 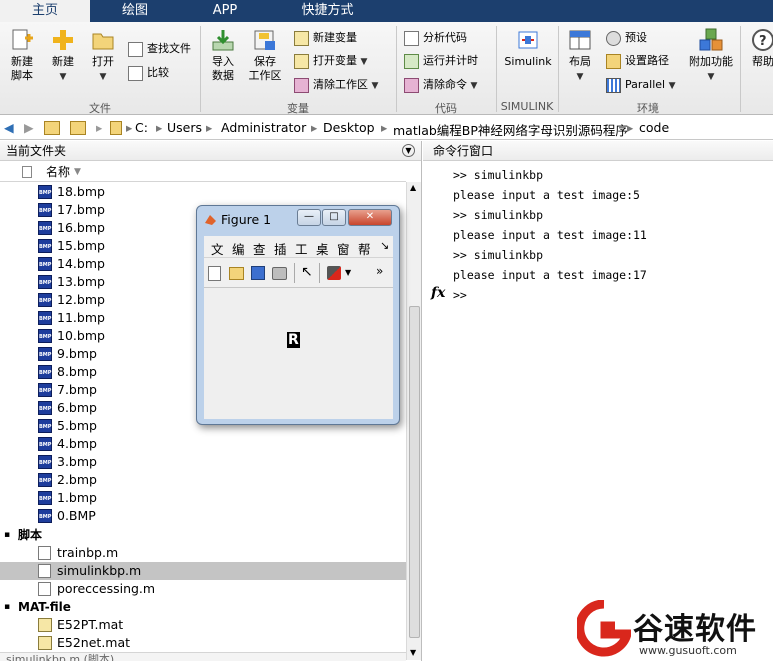 I want to click on tab-plots: 绘图, so click(x=135, y=11).